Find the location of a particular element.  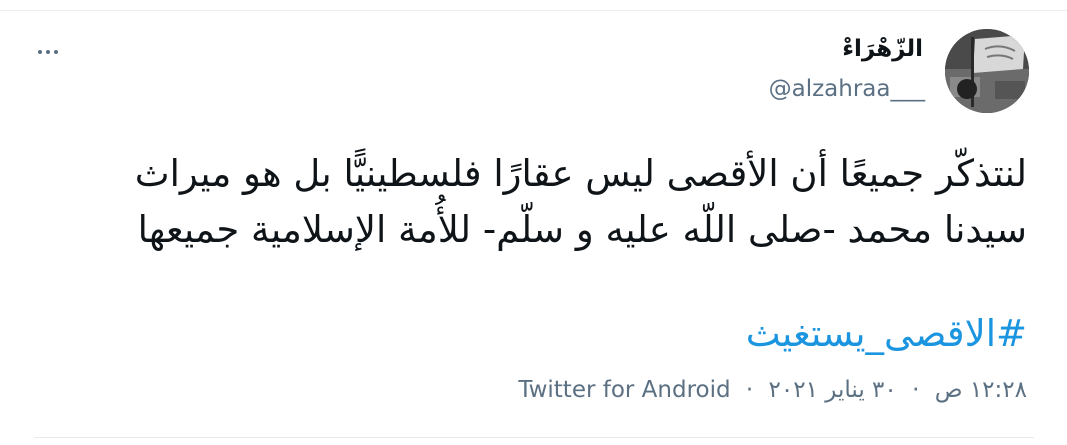

tweet-time: ١٢:٢٨ ص is located at coordinates (981, 390).